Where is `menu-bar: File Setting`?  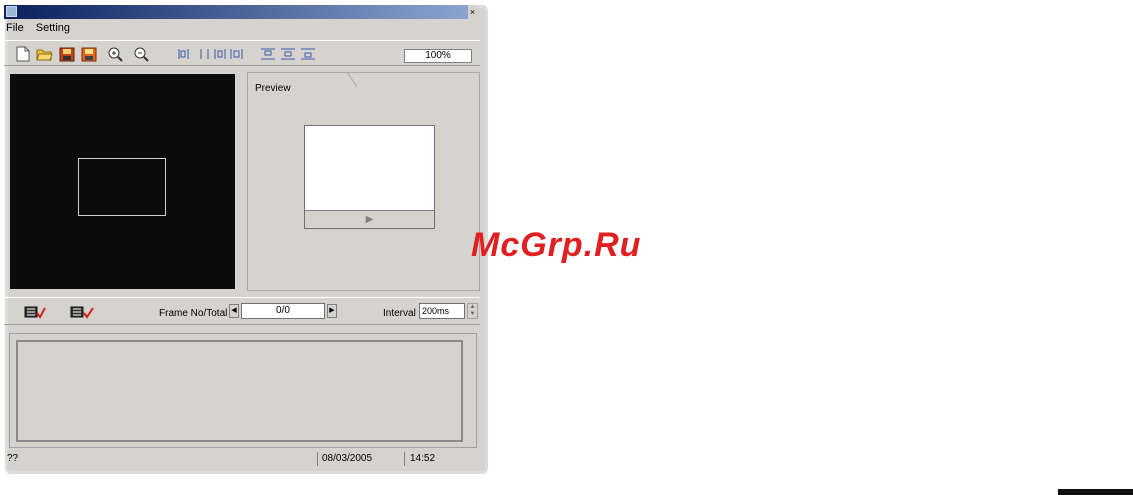 menu-bar: File Setting is located at coordinates (42, 29).